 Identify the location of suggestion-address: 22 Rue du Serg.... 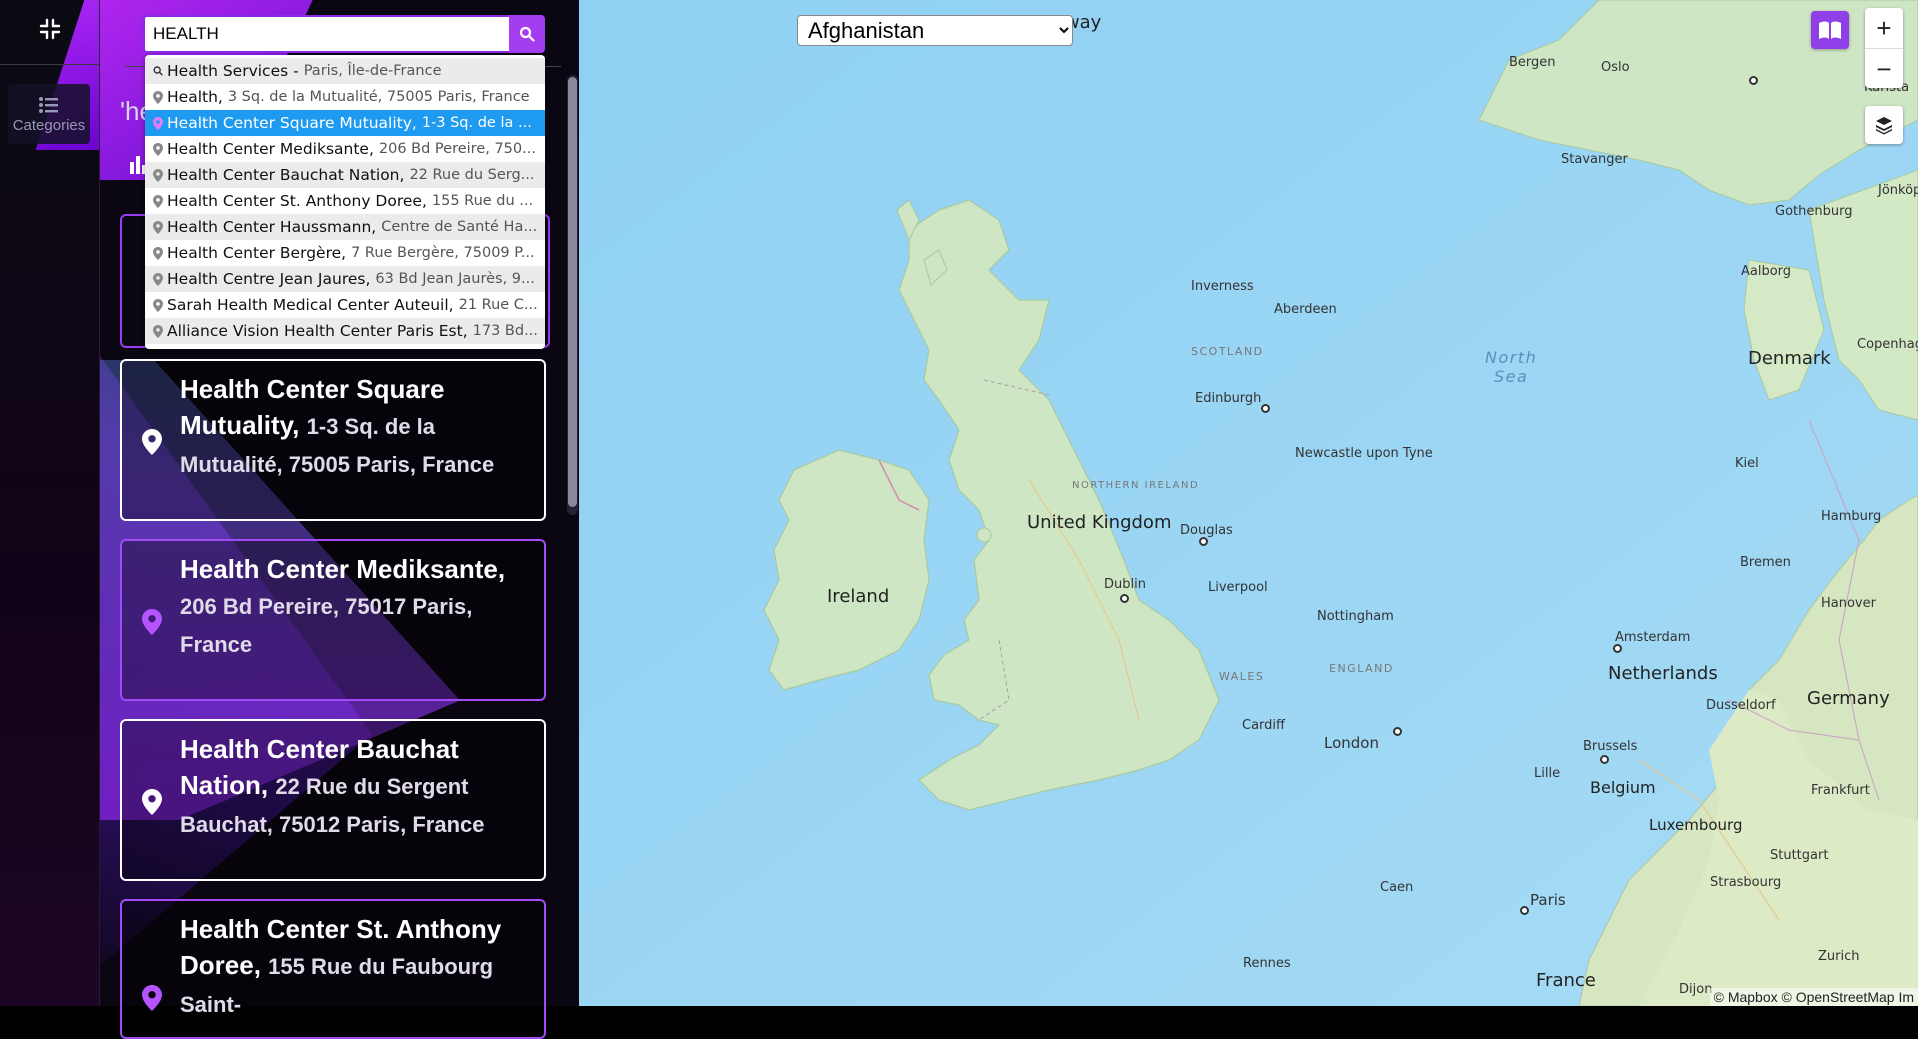
(472, 175).